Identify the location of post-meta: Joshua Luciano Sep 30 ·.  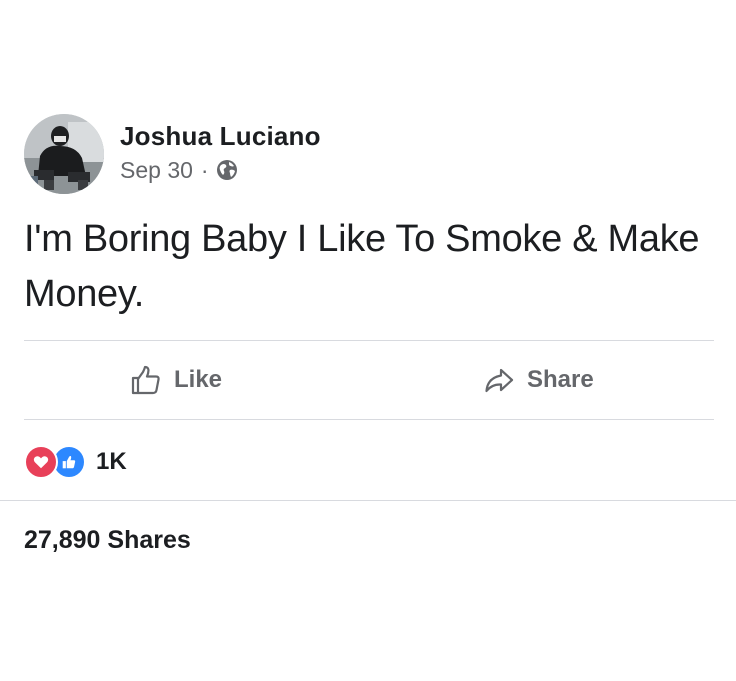
(220, 152).